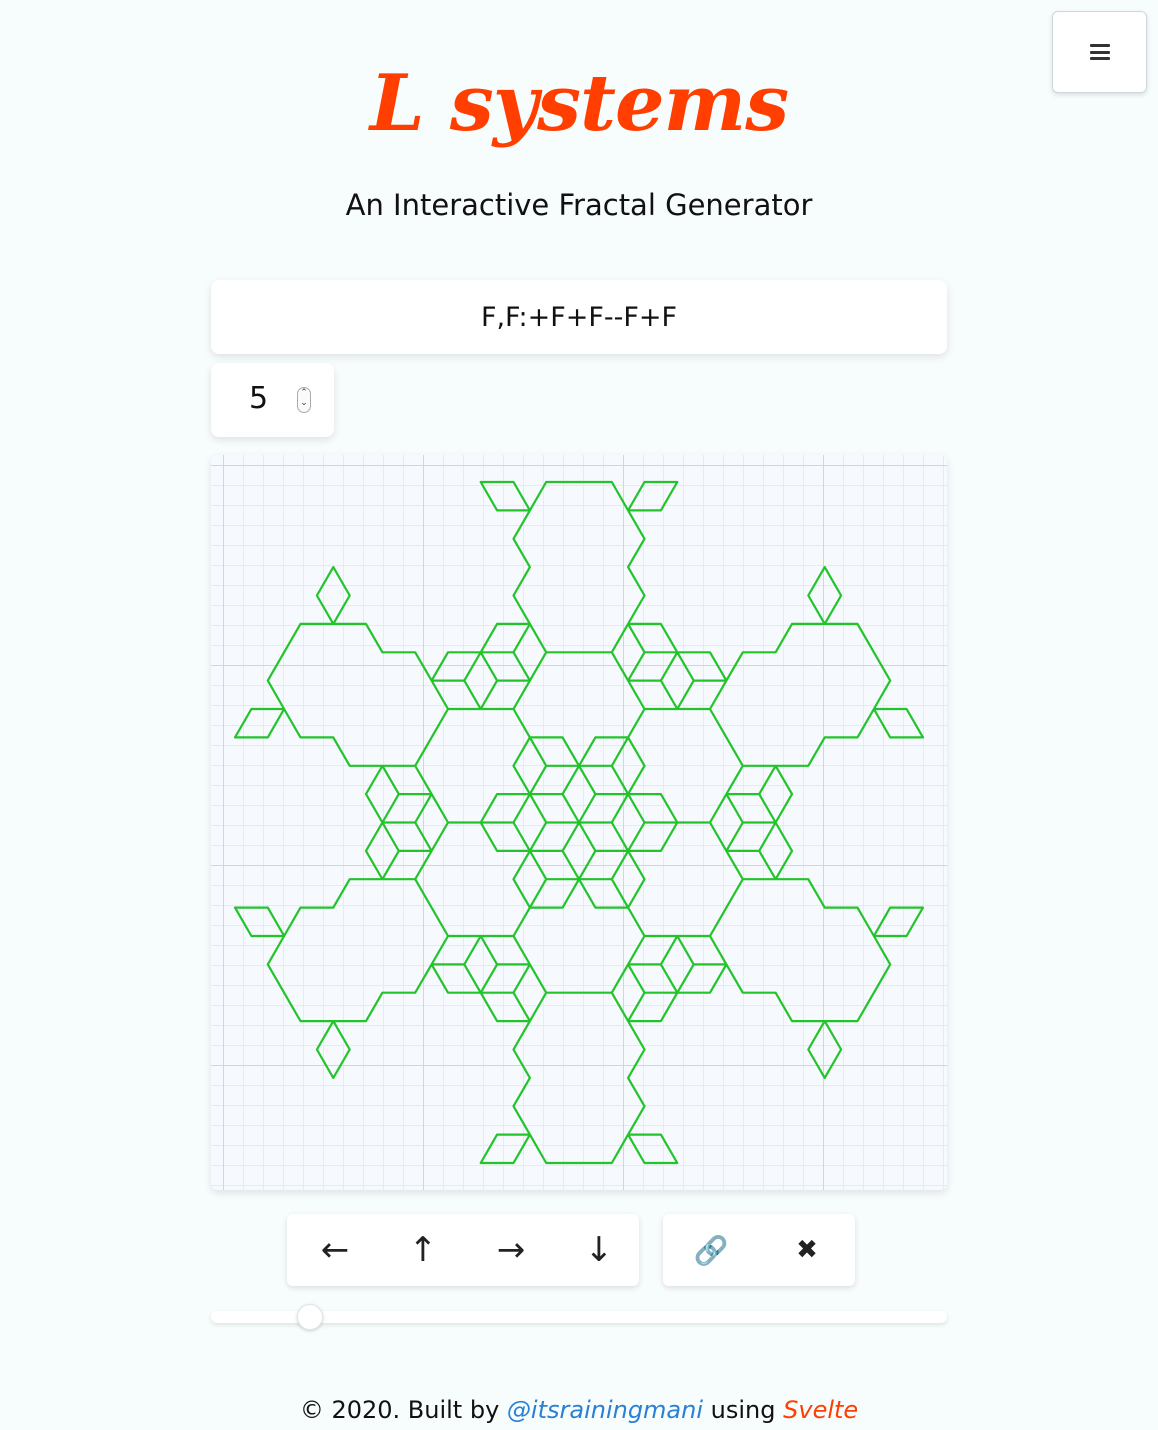 This screenshot has height=1430, width=1158. Describe the element at coordinates (605, 1410) in the screenshot. I see `author-link: @itsrainingmani` at that location.